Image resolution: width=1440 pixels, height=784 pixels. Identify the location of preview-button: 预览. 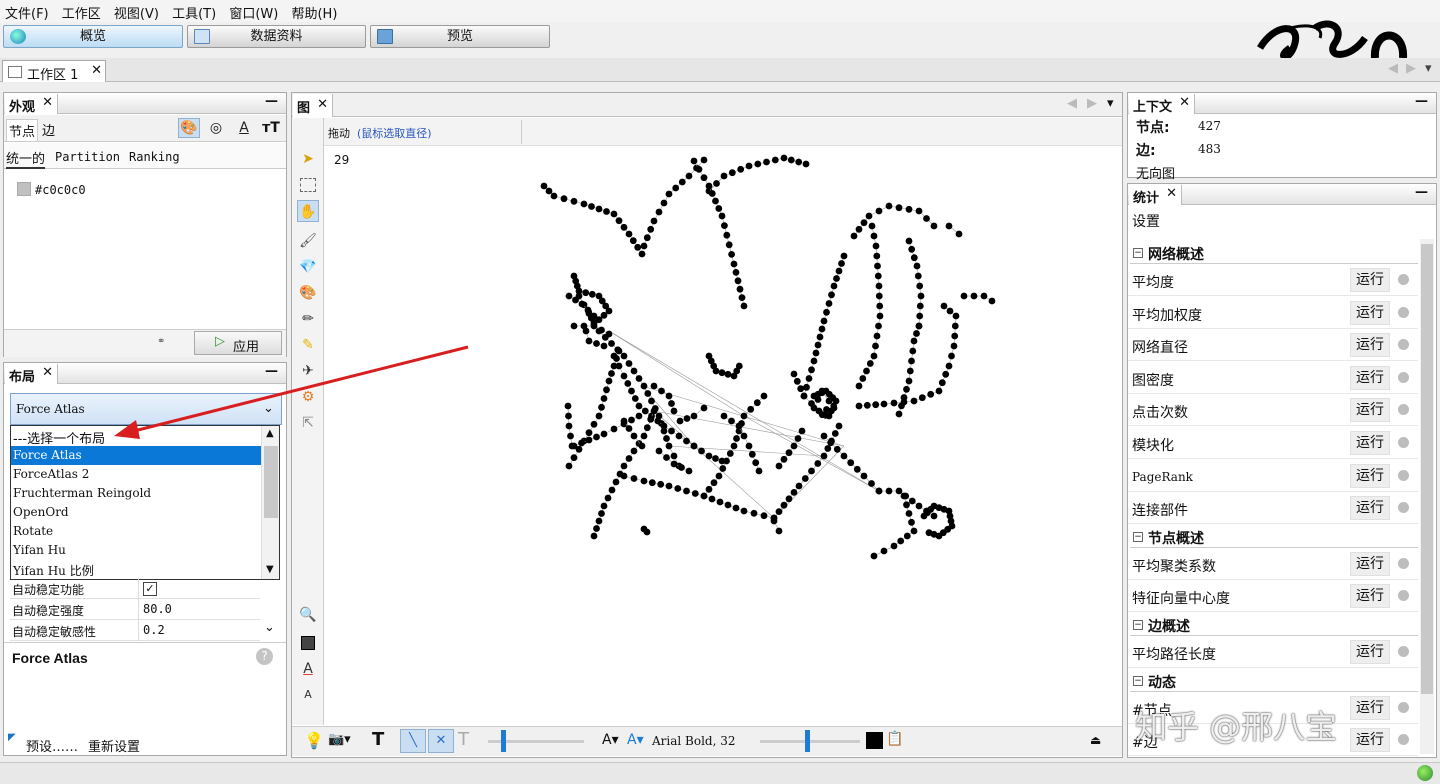
(460, 36).